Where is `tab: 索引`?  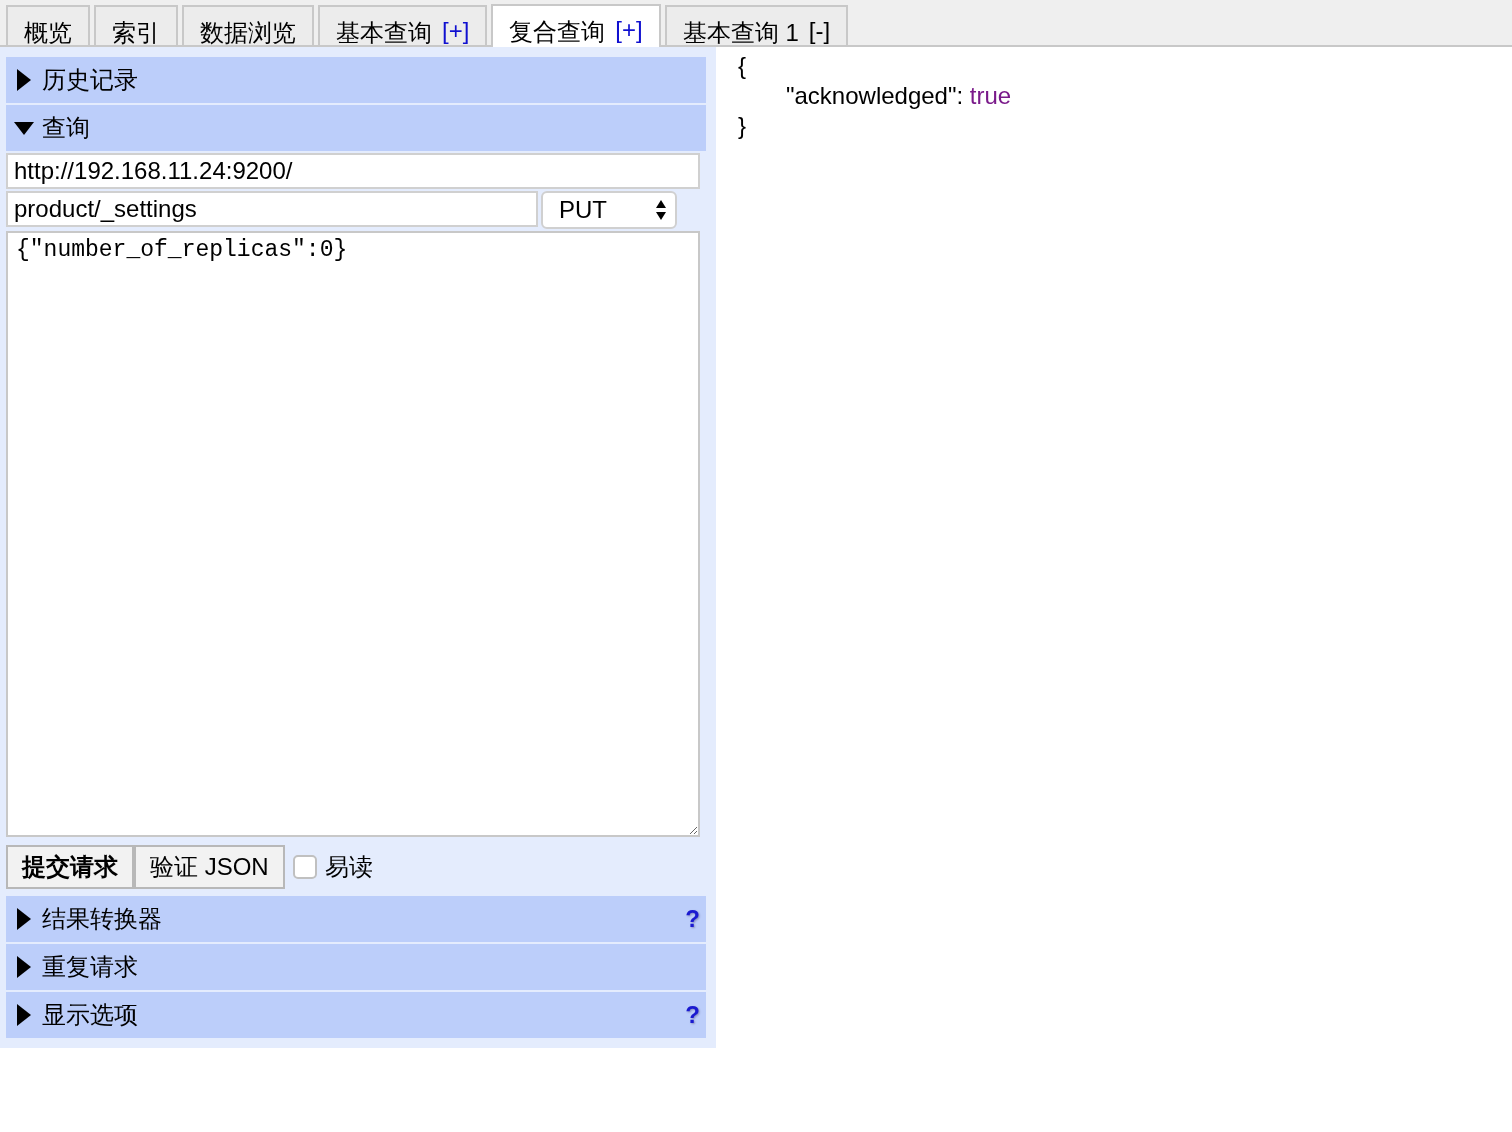 tab: 索引 is located at coordinates (136, 25).